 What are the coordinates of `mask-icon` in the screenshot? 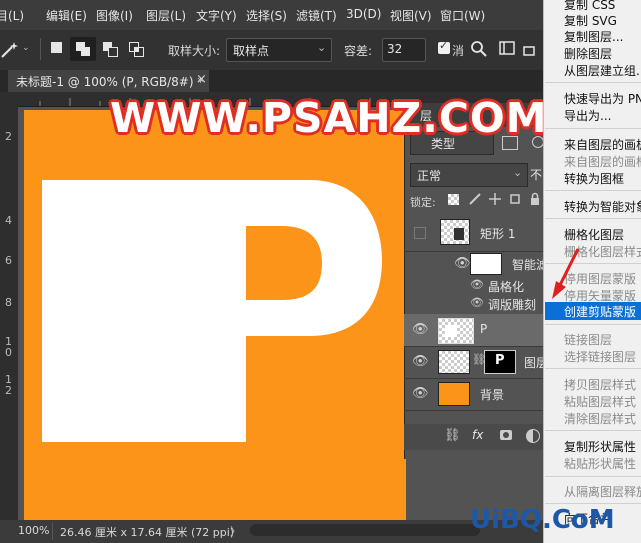 It's located at (506, 435).